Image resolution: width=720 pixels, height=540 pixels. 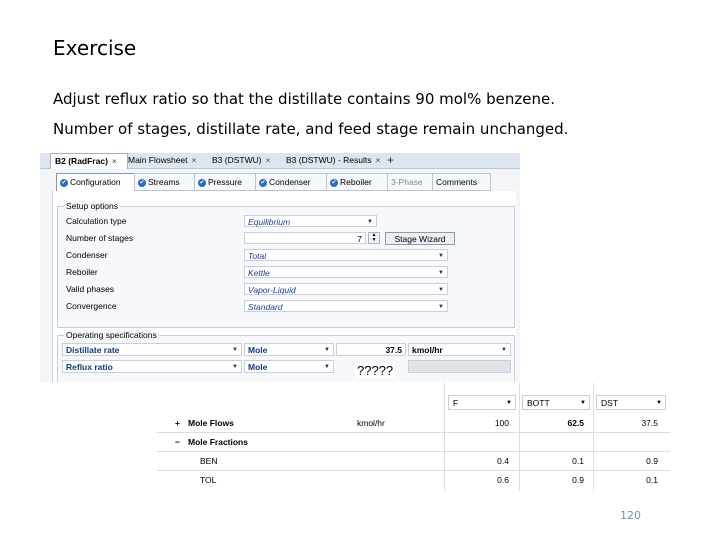 I want to click on tab-label: Reboiler, so click(x=356, y=182).